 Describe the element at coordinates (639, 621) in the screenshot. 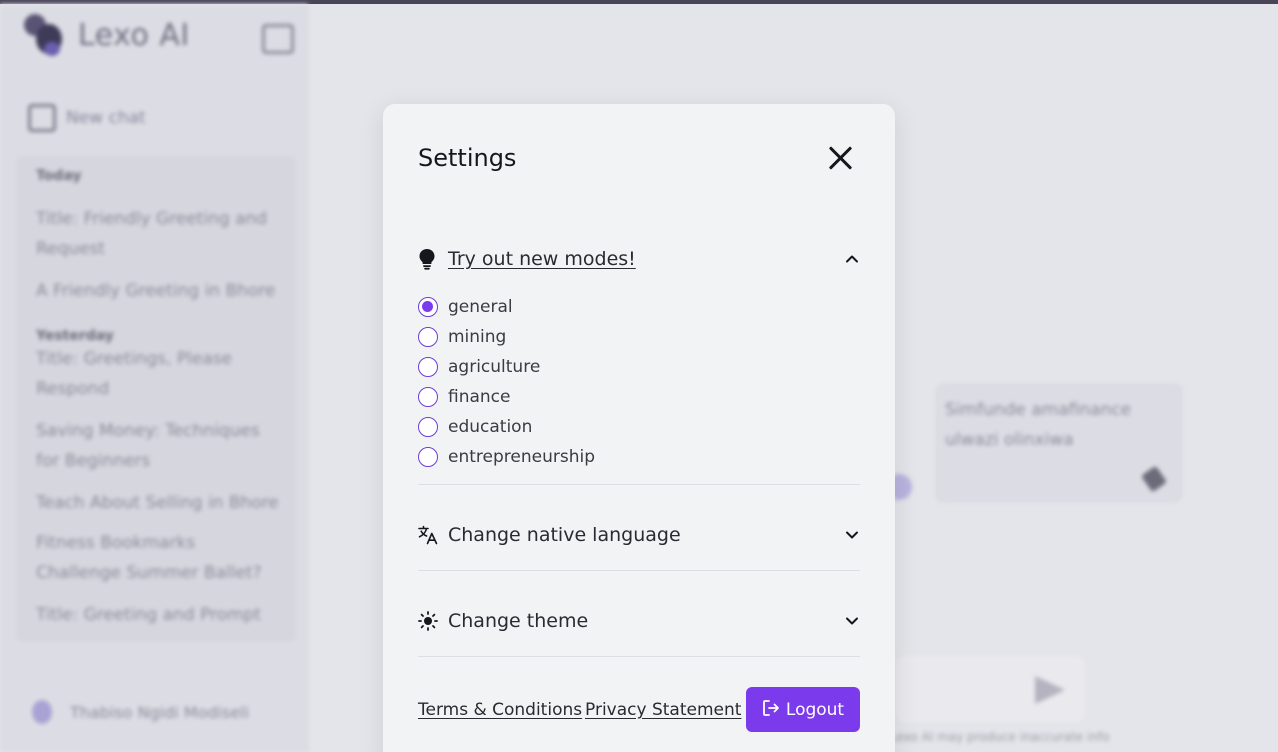

I see `theme-section-header: Change theme` at that location.